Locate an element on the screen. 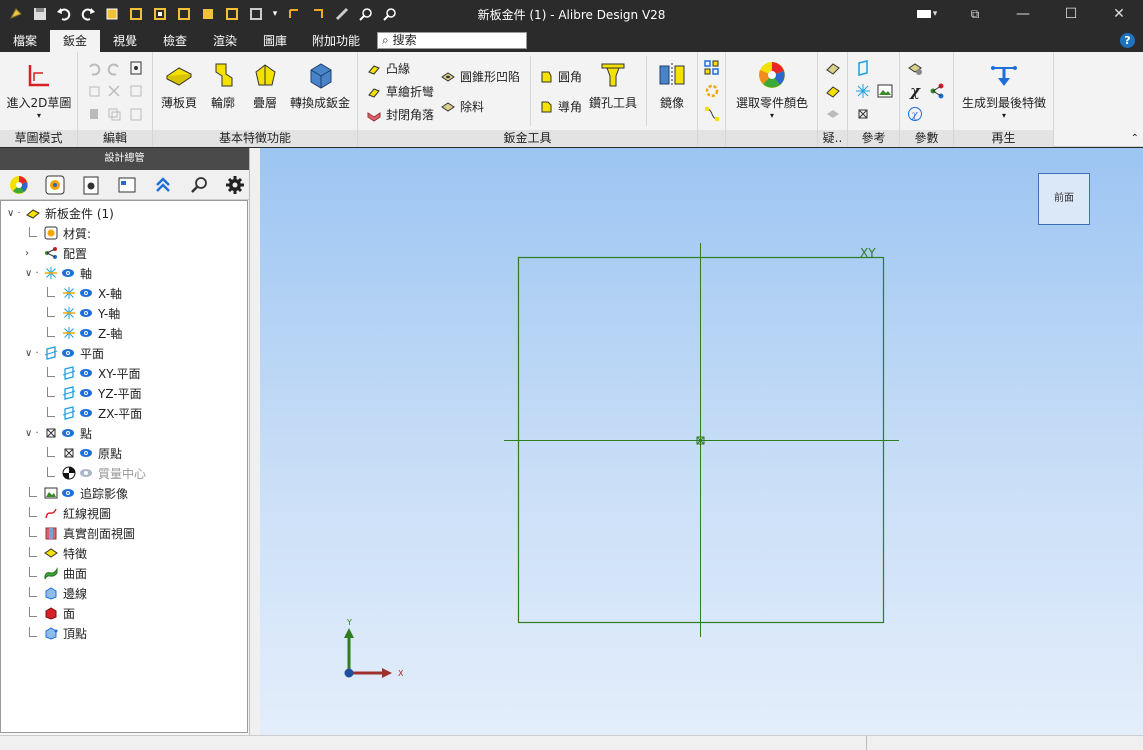  regen-to-last-feature-button: 生成到最後特徵 ▾ is located at coordinates (1004, 90).